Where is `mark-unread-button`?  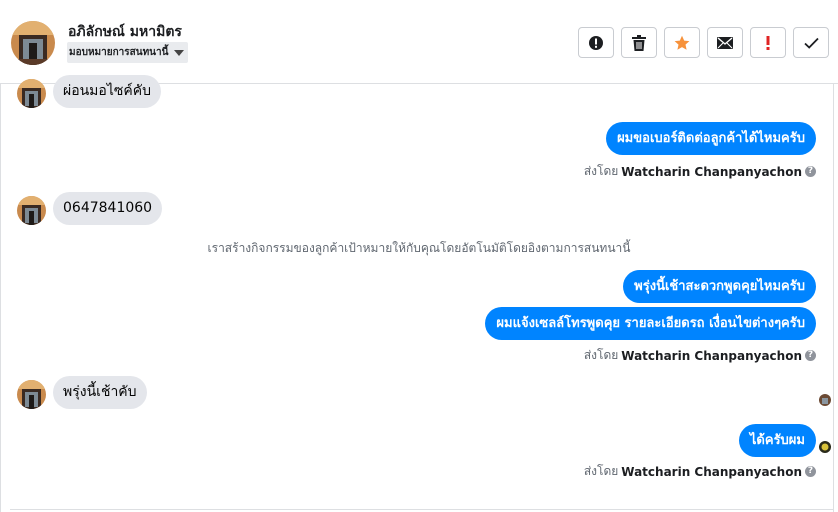 mark-unread-button is located at coordinates (725, 42).